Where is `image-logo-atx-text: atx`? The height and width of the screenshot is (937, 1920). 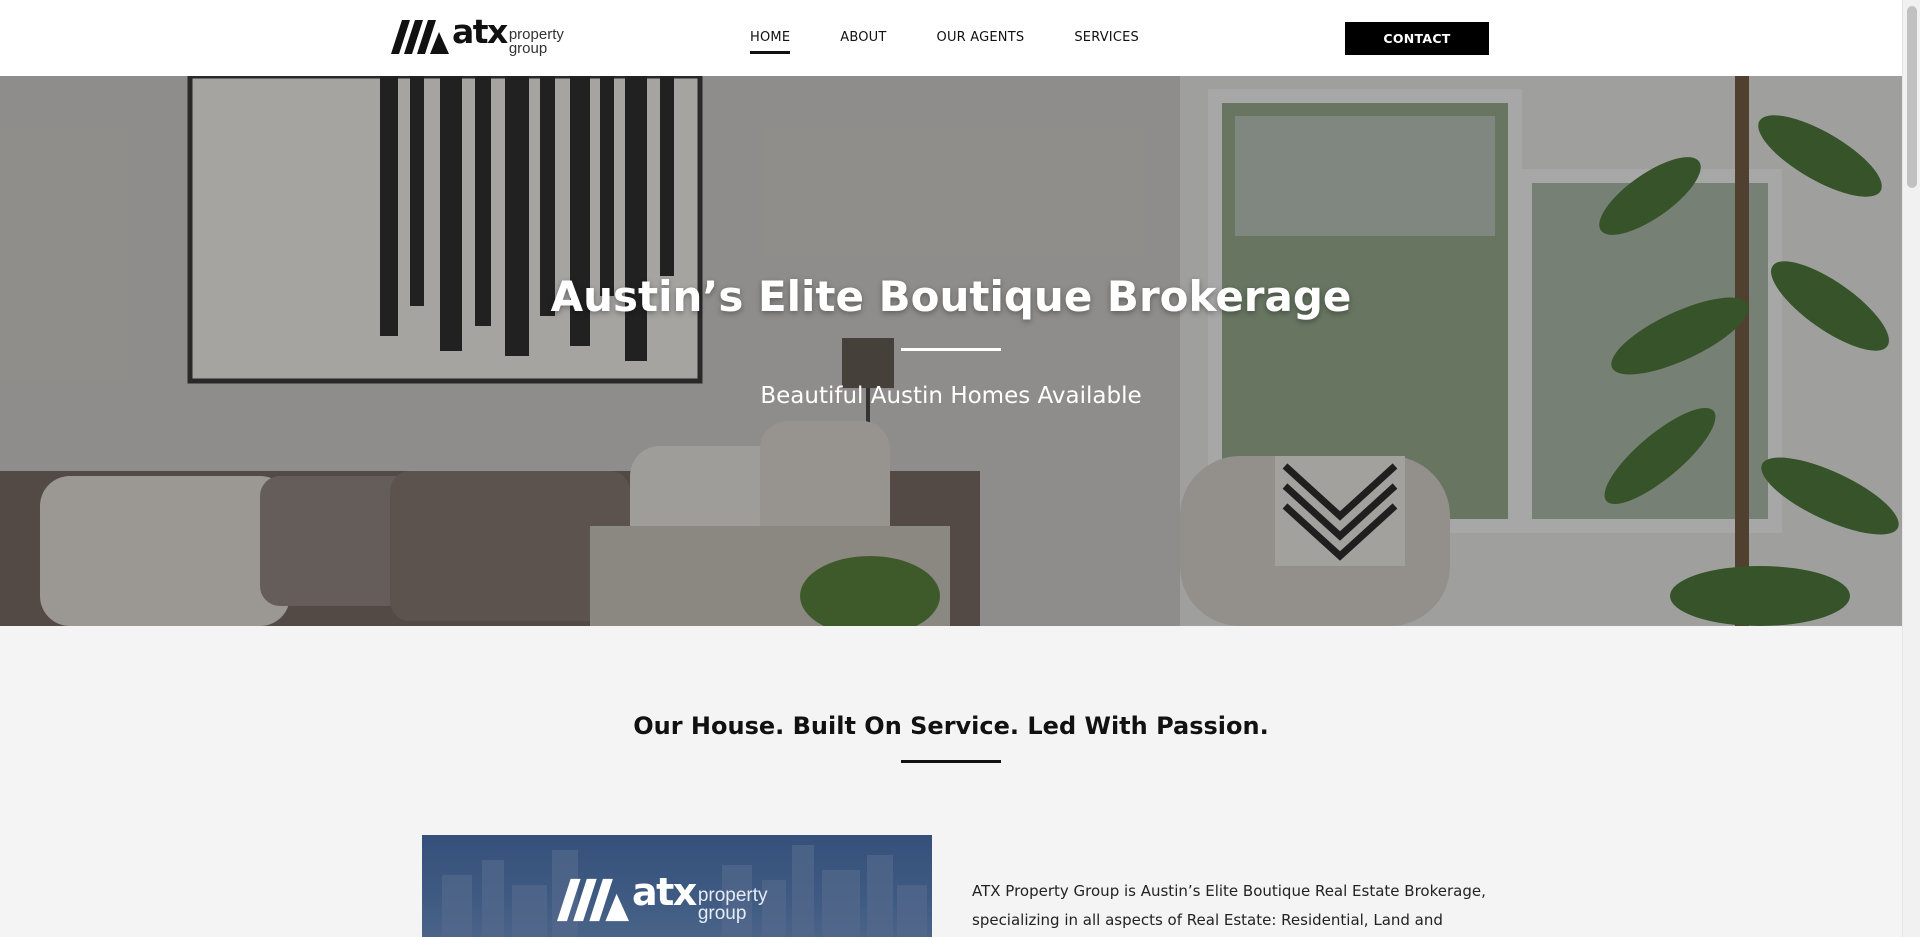
image-logo-atx-text: atx is located at coordinates (664, 892).